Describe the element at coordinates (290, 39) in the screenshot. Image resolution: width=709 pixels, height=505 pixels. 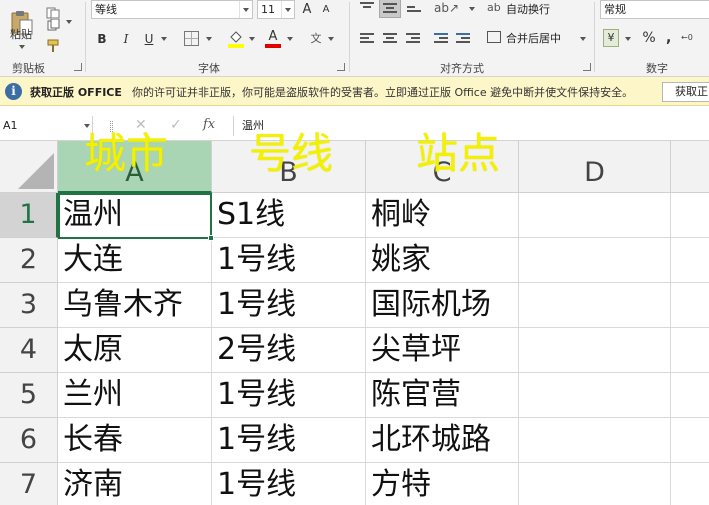
I see `font-color-dropdown-icon` at that location.